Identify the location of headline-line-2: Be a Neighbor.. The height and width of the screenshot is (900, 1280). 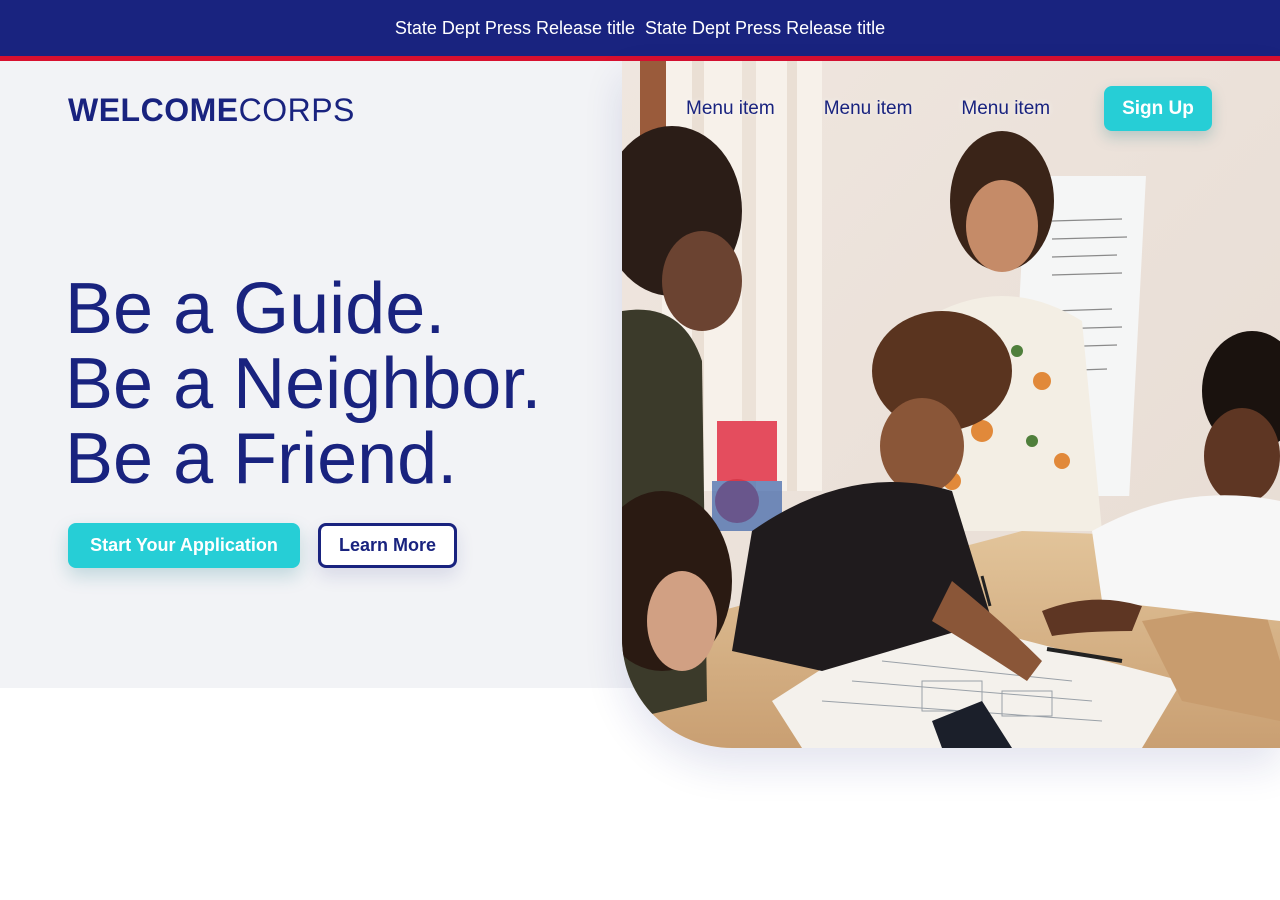
(303, 384).